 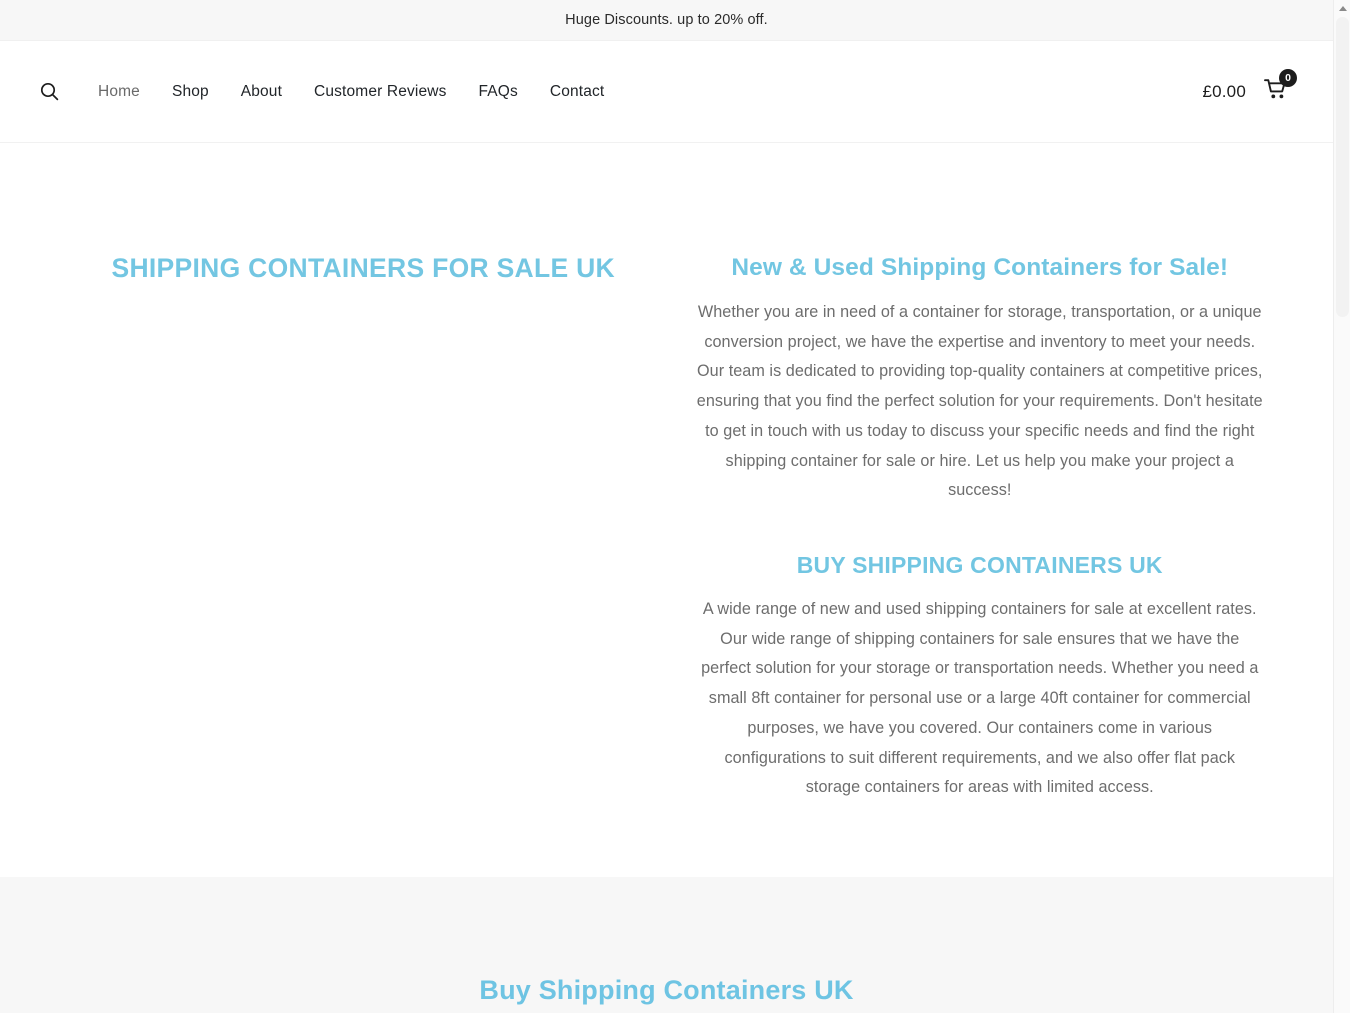 I want to click on announcement-bar: Huge Discounts. up to 20% off., so click(x=666, y=20).